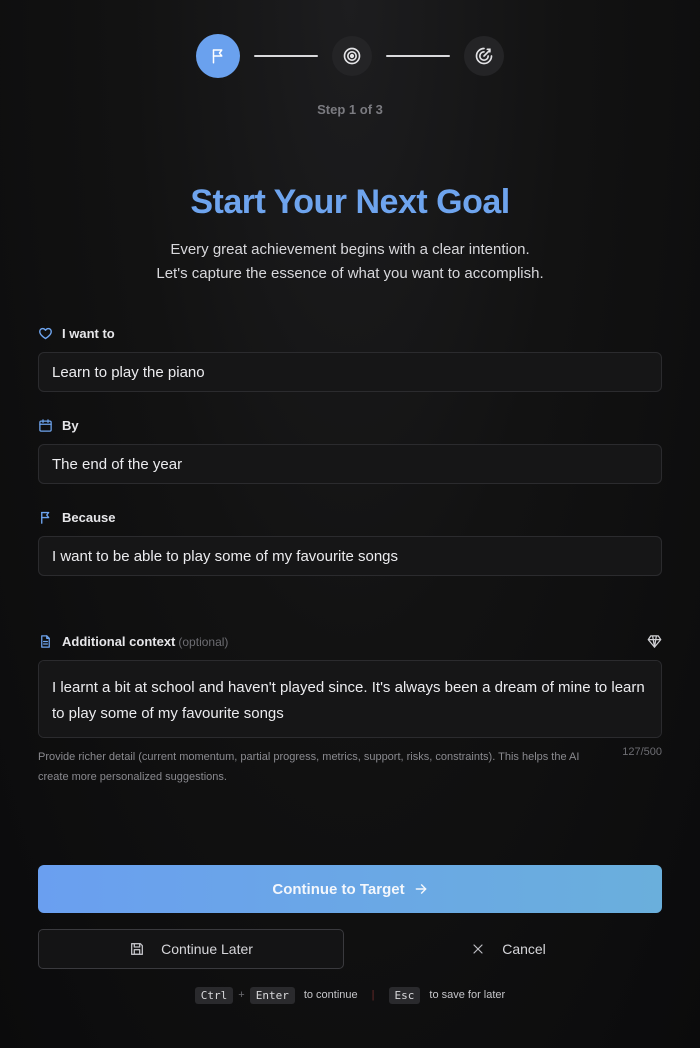 This screenshot has height=1048, width=700. Describe the element at coordinates (45, 641) in the screenshot. I see `document-icon` at that location.